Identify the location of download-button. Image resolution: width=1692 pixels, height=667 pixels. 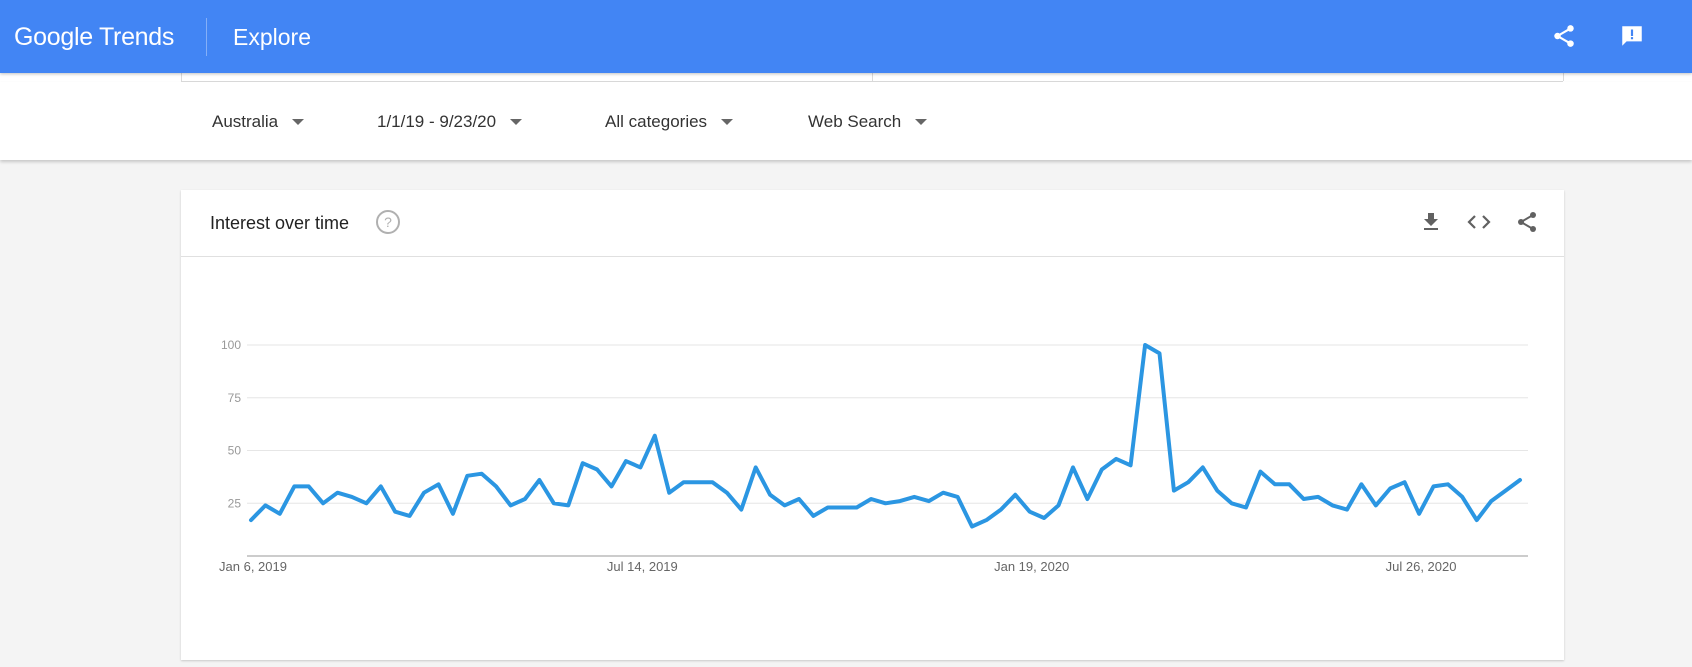
(1431, 222).